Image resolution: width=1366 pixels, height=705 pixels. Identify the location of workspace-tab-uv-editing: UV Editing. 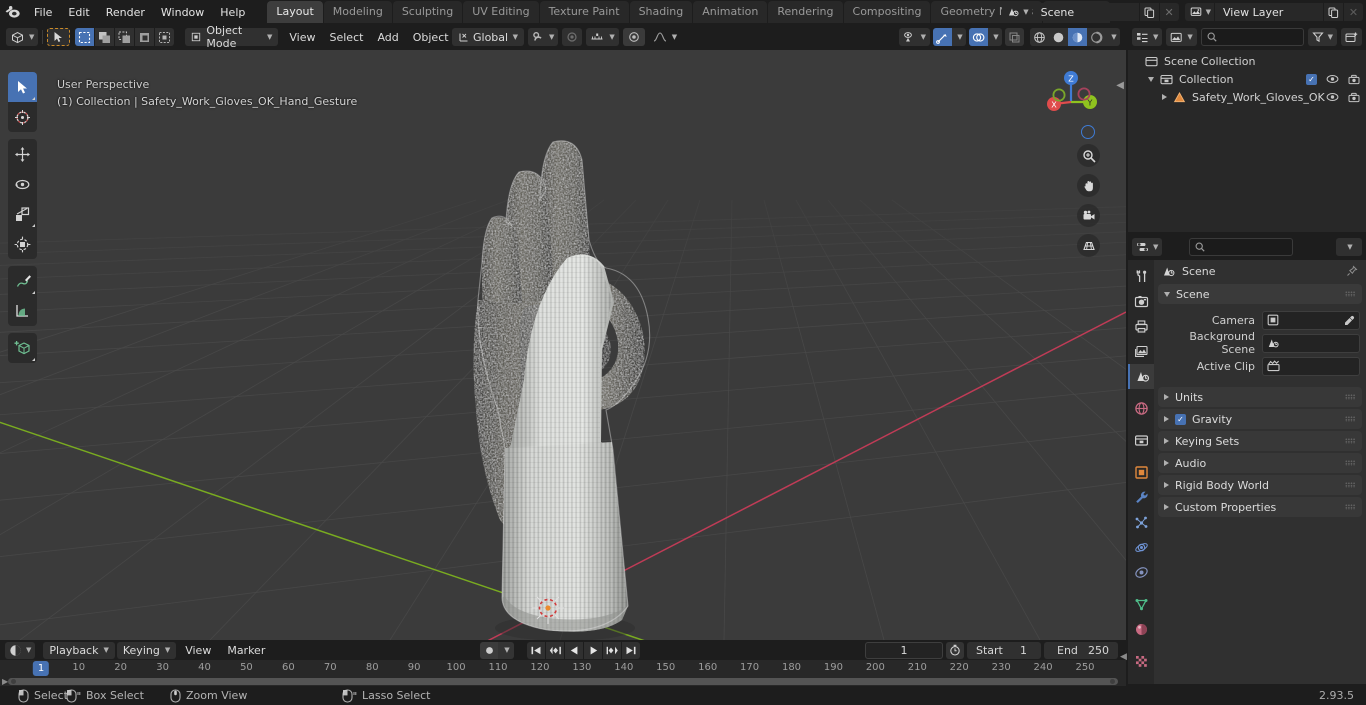
(501, 12).